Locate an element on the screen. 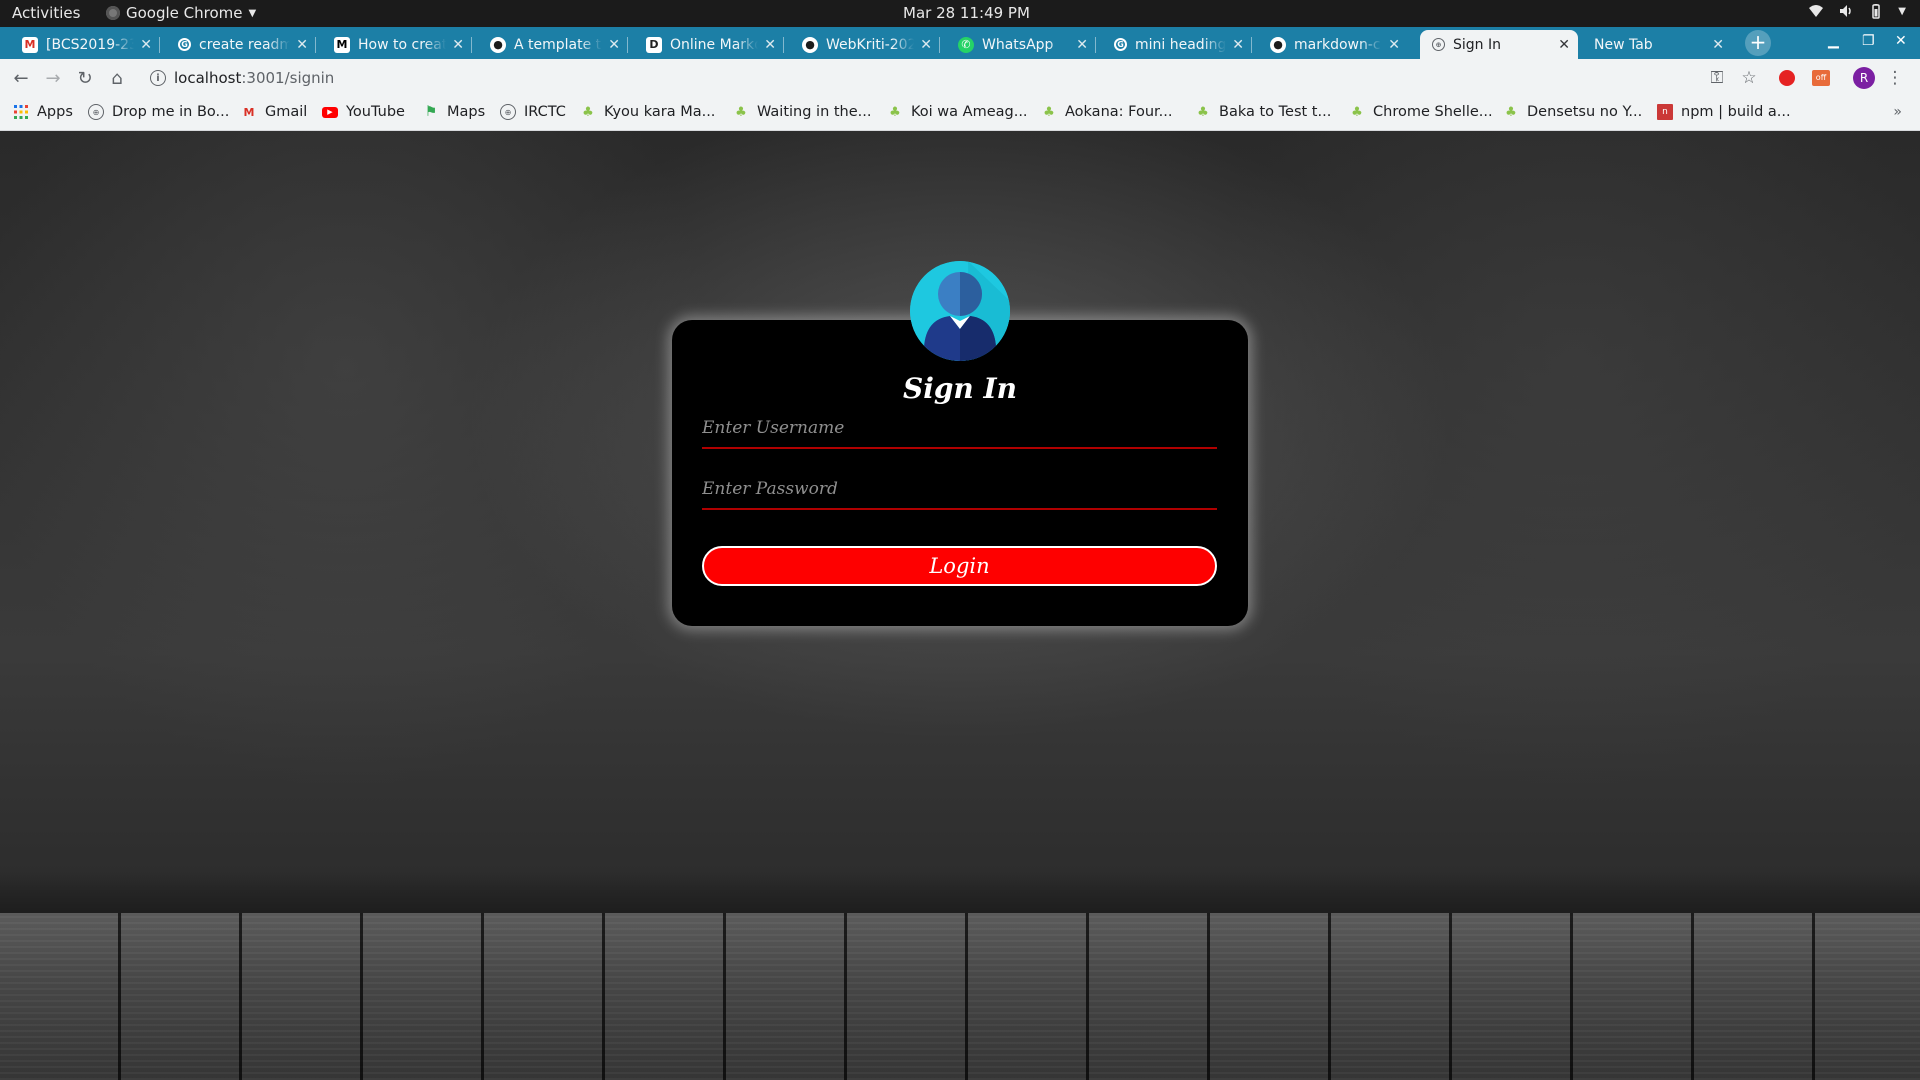 Image resolution: width=1920 pixels, height=1080 pixels. tab: D Online Markdown ✕ is located at coordinates (709, 44).